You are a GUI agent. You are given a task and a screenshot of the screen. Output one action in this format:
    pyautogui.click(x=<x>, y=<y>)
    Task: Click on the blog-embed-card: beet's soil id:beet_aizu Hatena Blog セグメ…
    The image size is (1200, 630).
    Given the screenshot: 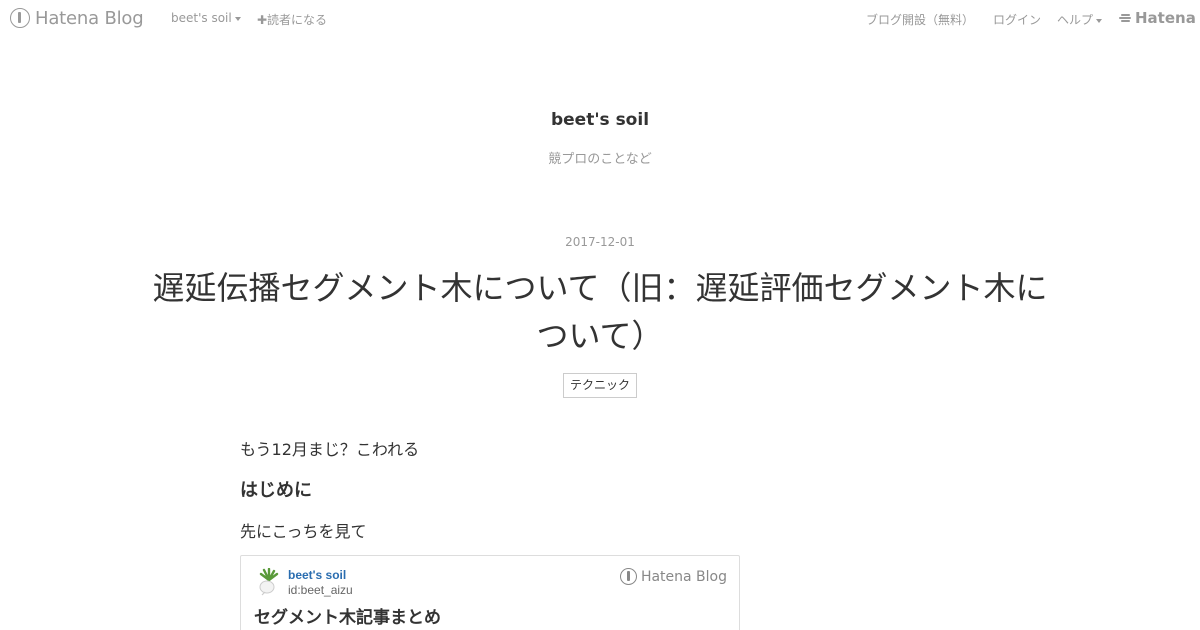 What is the action you would take?
    pyautogui.click(x=490, y=592)
    